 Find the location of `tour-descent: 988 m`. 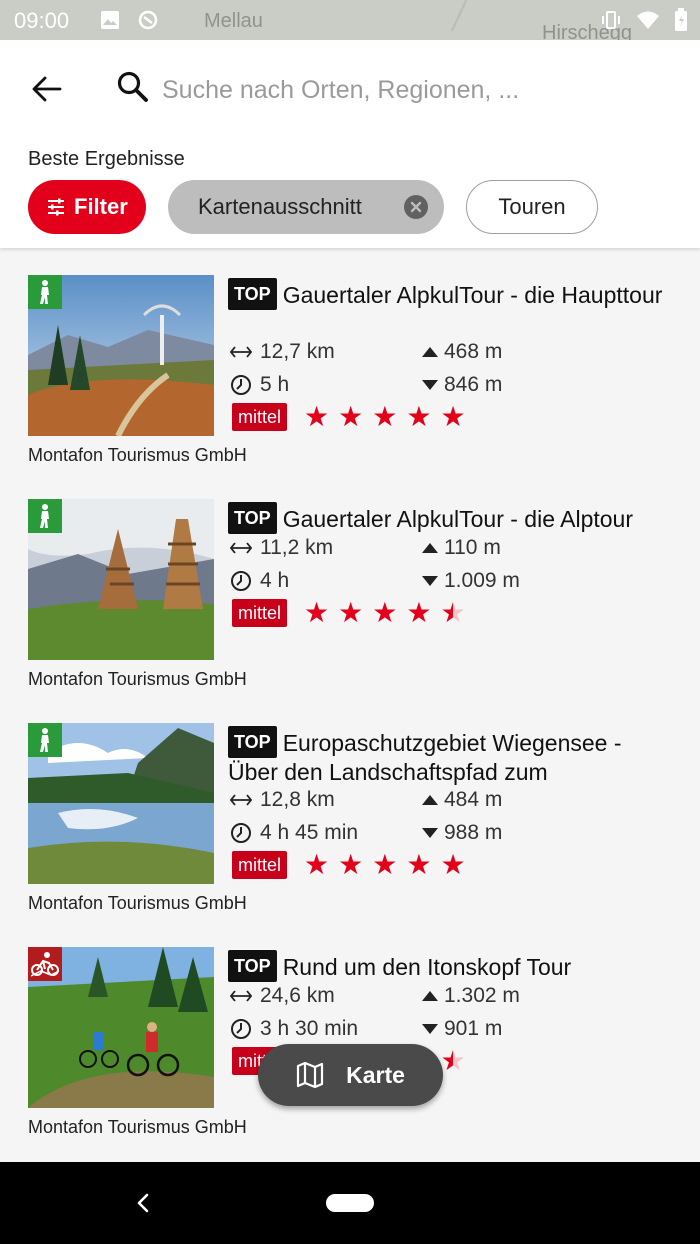

tour-descent: 988 m is located at coordinates (462, 833).